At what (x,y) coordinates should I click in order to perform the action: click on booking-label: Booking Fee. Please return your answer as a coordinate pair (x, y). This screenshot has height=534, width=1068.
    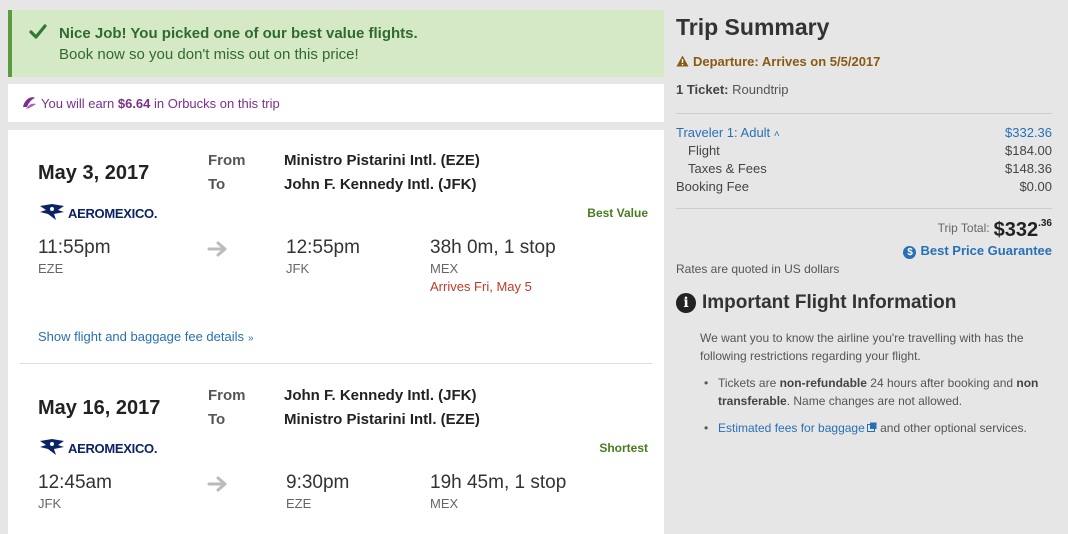
    Looking at the image, I should click on (712, 186).